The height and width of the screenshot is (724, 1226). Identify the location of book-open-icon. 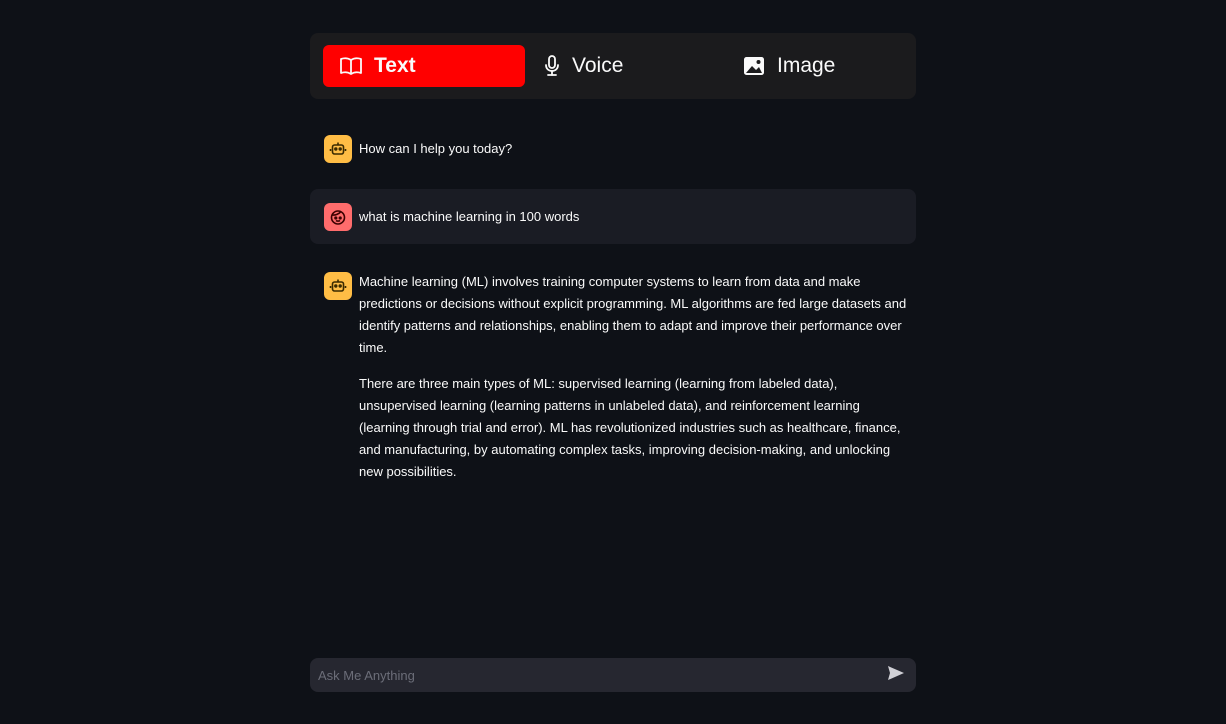
(351, 66).